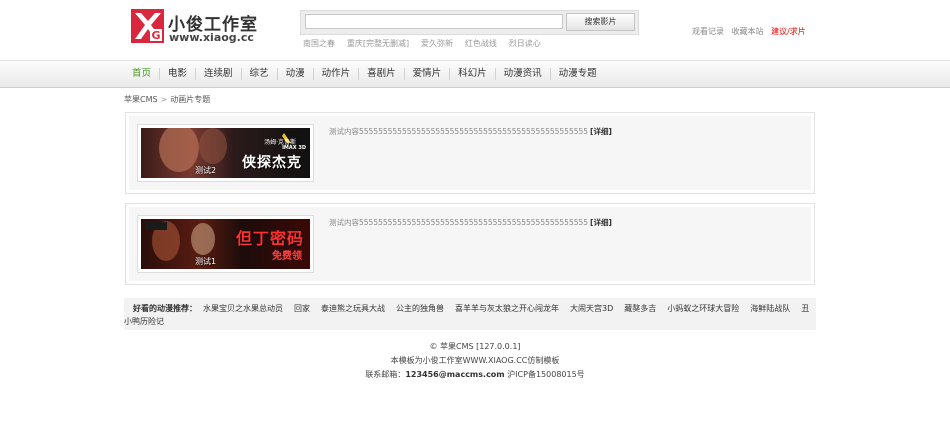 The height and width of the screenshot is (439, 950). What do you see at coordinates (788, 31) in the screenshot?
I see `suggest-link: 建议/求片` at bounding box center [788, 31].